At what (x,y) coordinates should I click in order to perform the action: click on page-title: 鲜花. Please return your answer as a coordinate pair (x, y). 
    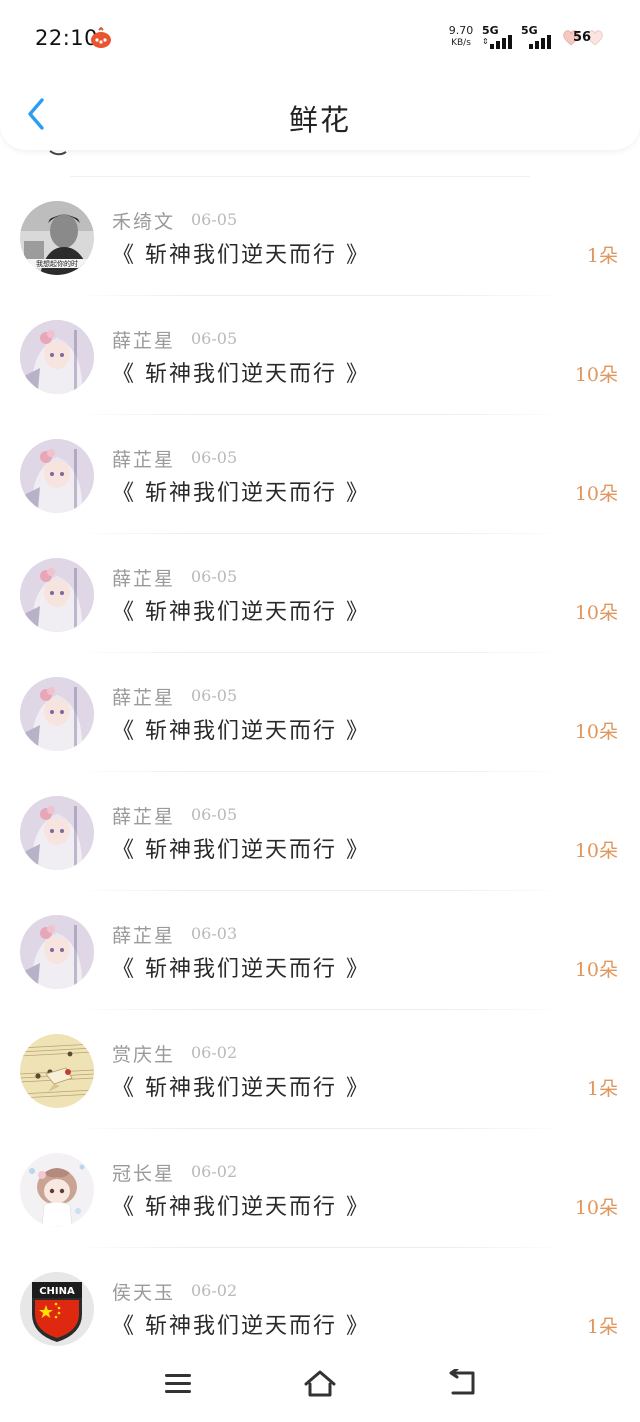
    Looking at the image, I should click on (319, 120).